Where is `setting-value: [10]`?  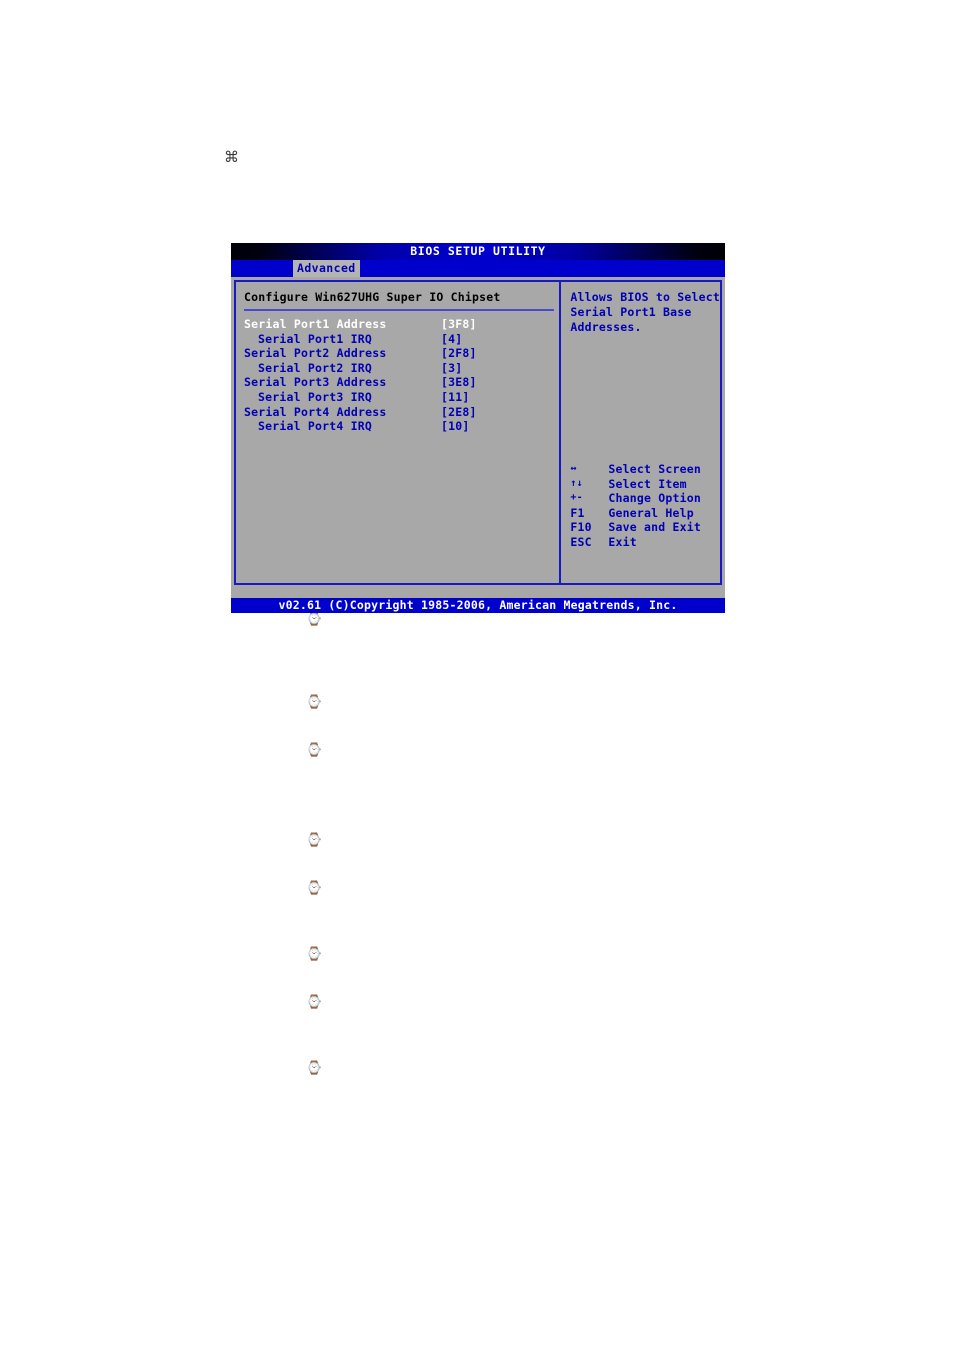 setting-value: [10] is located at coordinates (455, 426).